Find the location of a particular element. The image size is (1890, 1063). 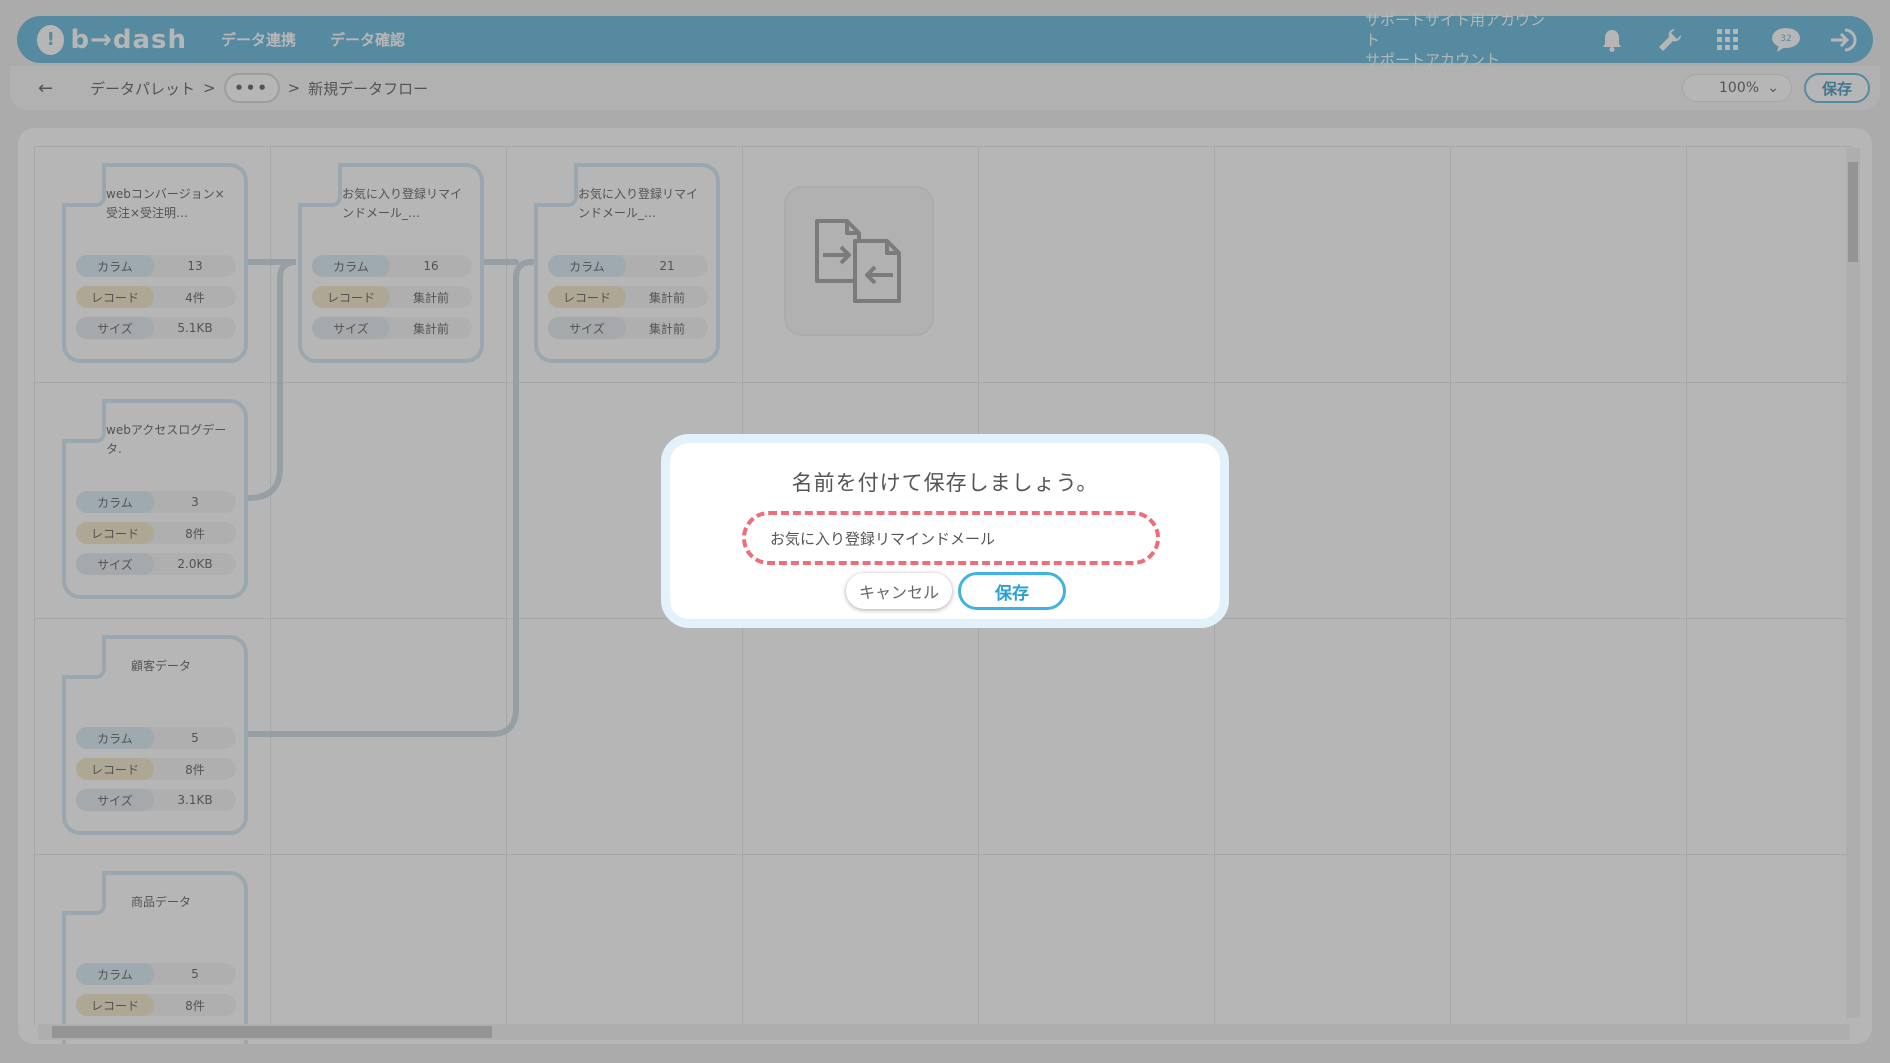

cancel-button: キャンセル is located at coordinates (899, 591).